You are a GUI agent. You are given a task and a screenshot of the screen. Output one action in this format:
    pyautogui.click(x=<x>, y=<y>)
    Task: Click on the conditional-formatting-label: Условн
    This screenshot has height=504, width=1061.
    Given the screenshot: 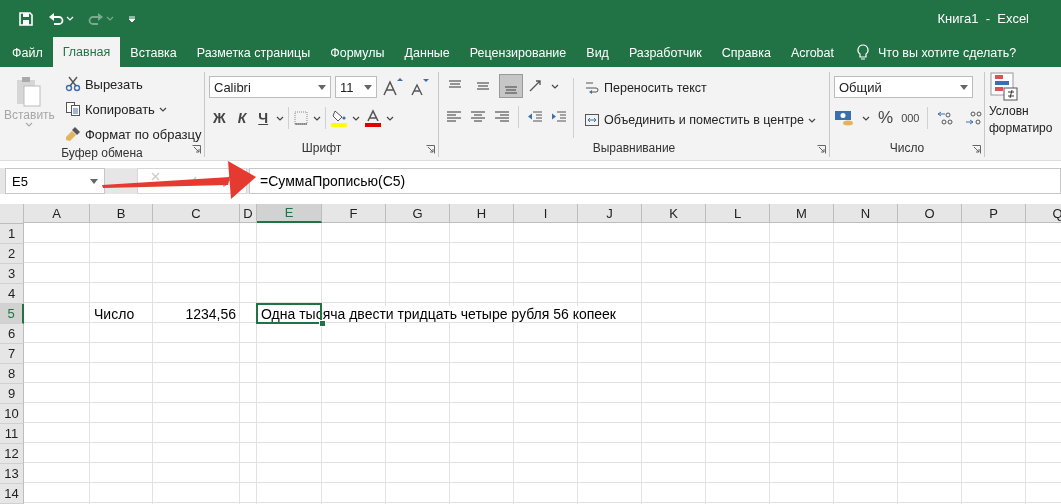 What is the action you would take?
    pyautogui.click(x=1009, y=111)
    